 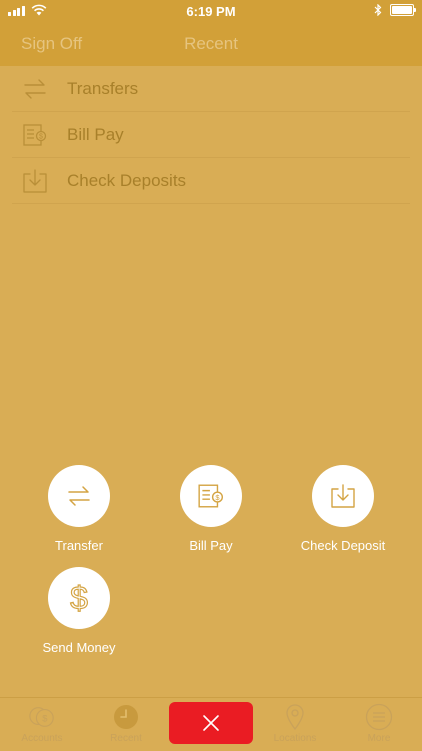 I want to click on action-label: Send Money, so click(x=79, y=647).